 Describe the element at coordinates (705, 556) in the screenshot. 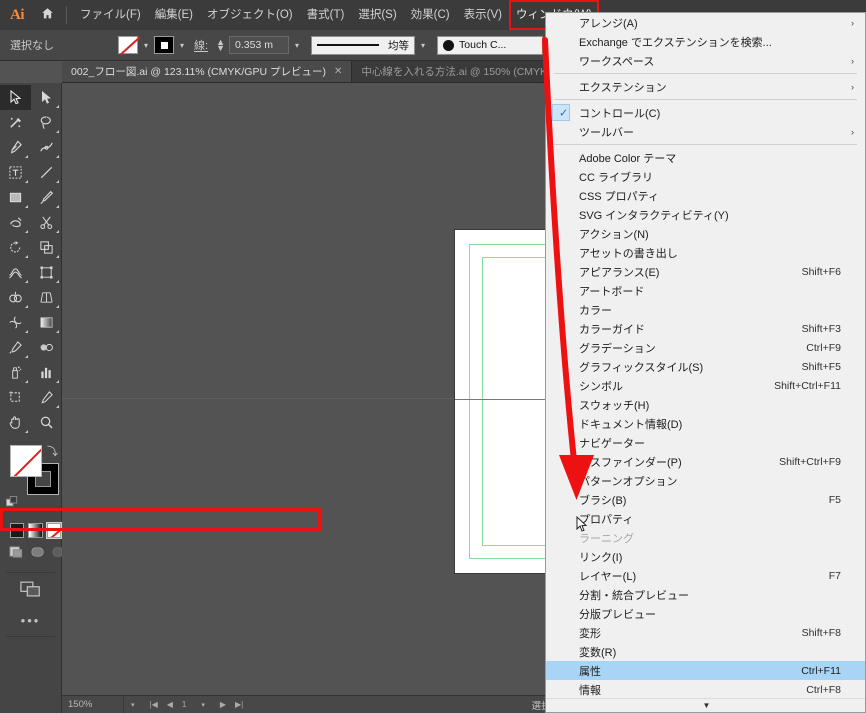

I see `menu-option-3-21: リンク(I)` at that location.